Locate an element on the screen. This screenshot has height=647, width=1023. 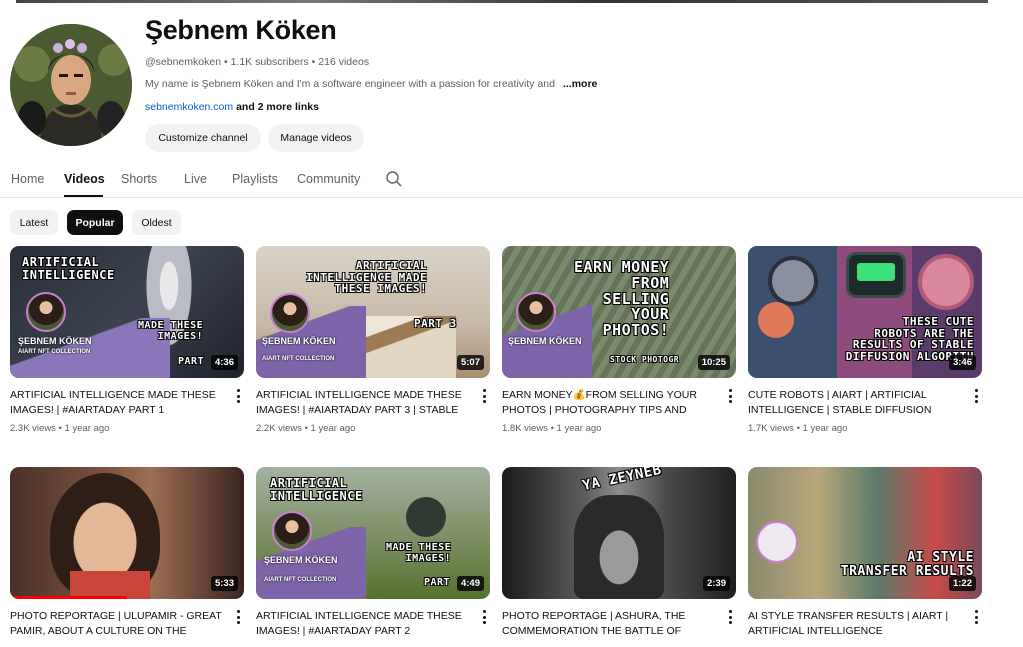
more-links-link: and 2 more links is located at coordinates (277, 107).